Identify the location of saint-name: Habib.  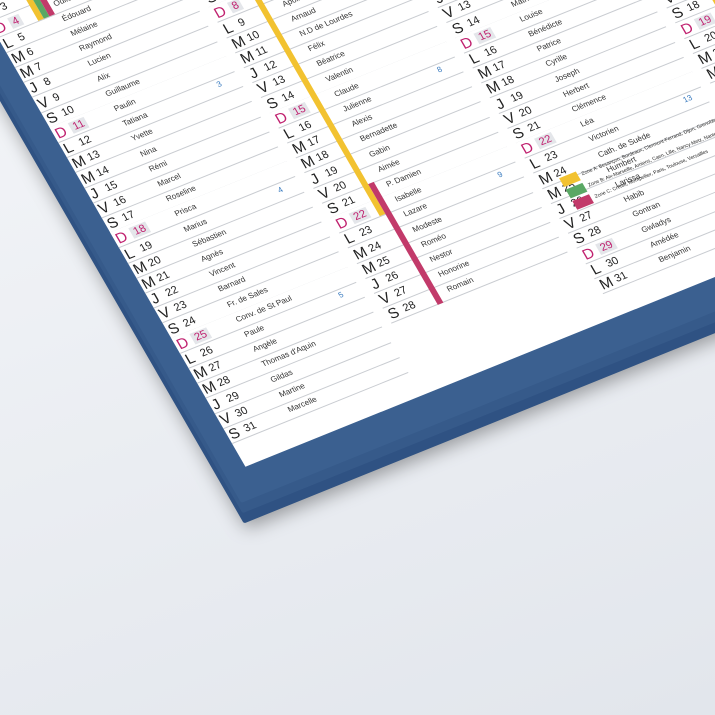
(634, 196).